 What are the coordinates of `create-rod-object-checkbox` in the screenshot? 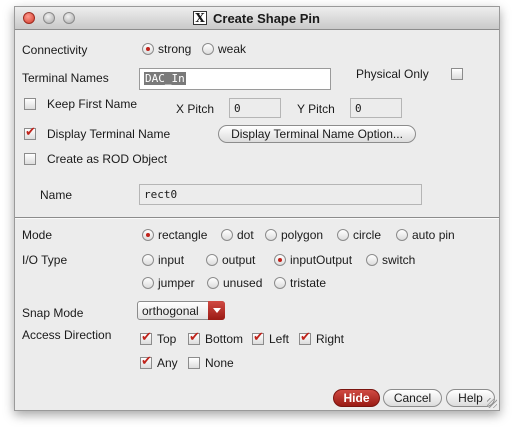 It's located at (30, 159).